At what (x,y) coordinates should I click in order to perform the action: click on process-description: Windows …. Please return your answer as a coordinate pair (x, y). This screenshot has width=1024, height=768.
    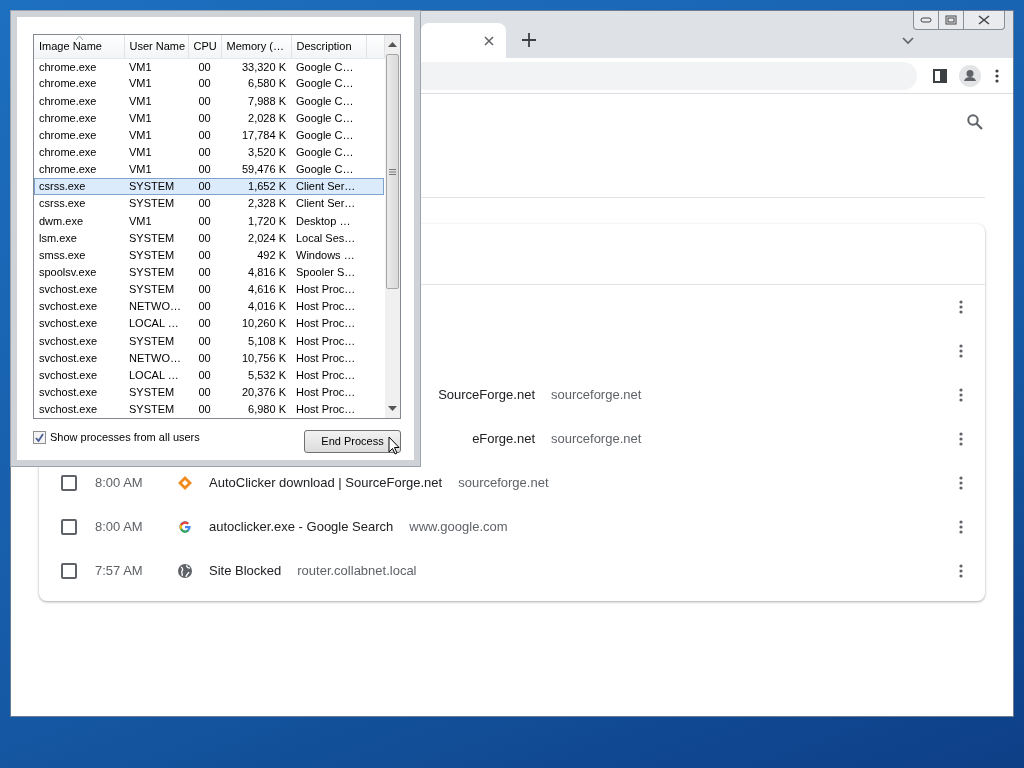
    Looking at the image, I should click on (325, 254).